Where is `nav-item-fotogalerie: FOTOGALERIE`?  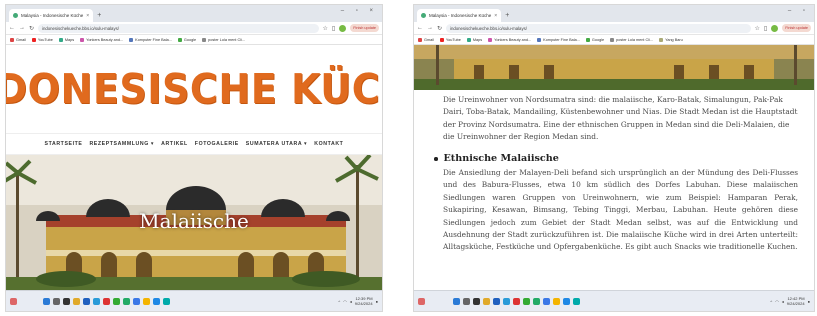
nav-item-fotogalerie: FOTOGALERIE is located at coordinates (217, 144).